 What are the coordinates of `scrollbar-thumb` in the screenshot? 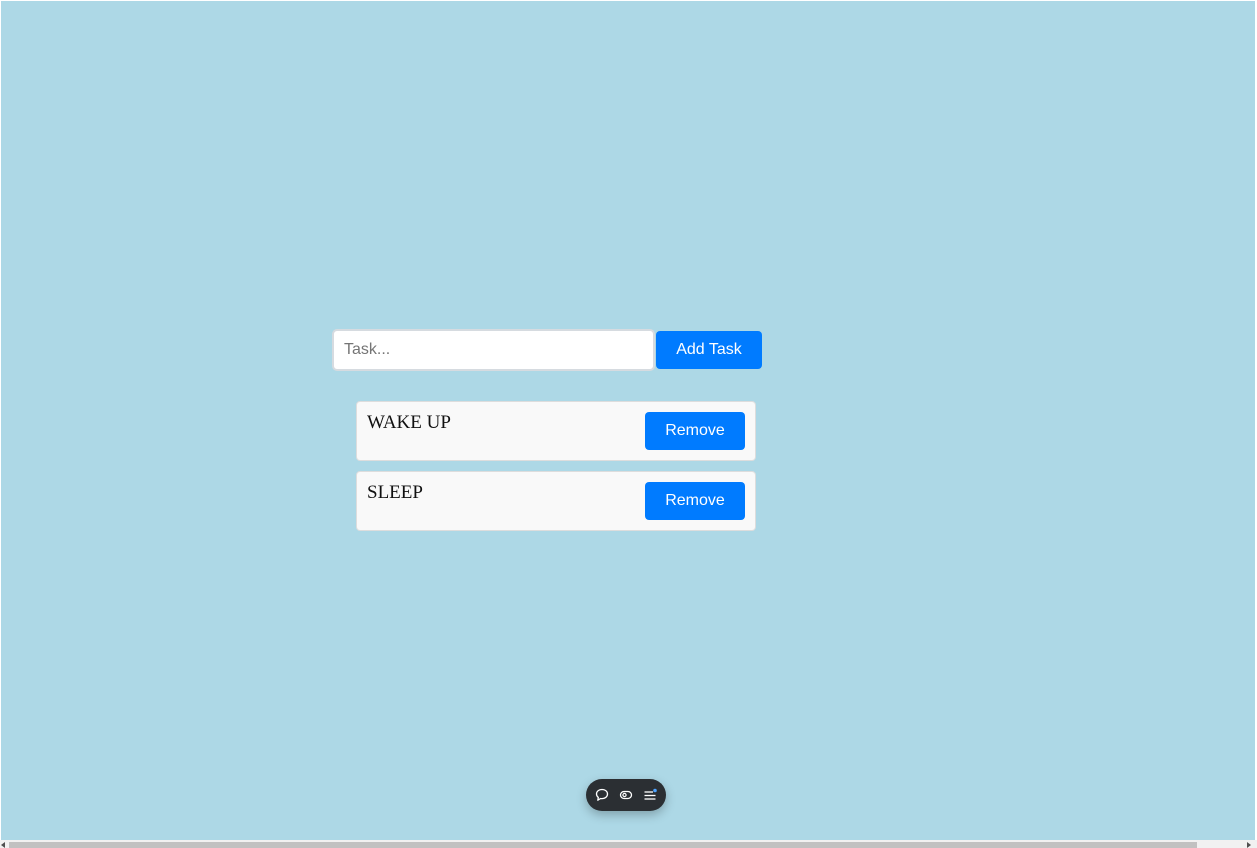 It's located at (603, 845).